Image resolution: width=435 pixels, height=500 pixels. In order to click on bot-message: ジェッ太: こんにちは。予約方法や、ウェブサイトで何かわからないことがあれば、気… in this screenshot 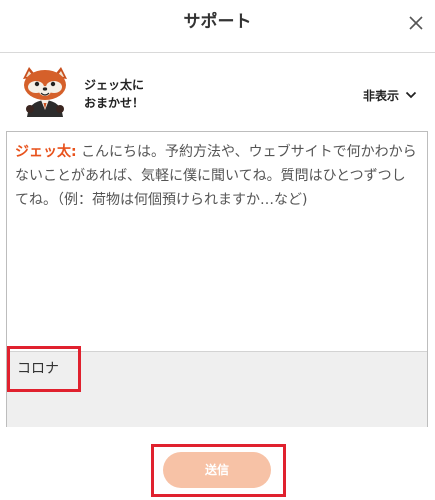, I will do `click(217, 176)`.